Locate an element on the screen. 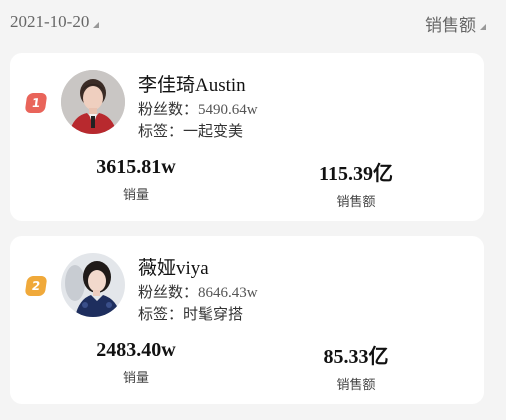  anchor-name: 李佳琦Austin is located at coordinates (192, 85).